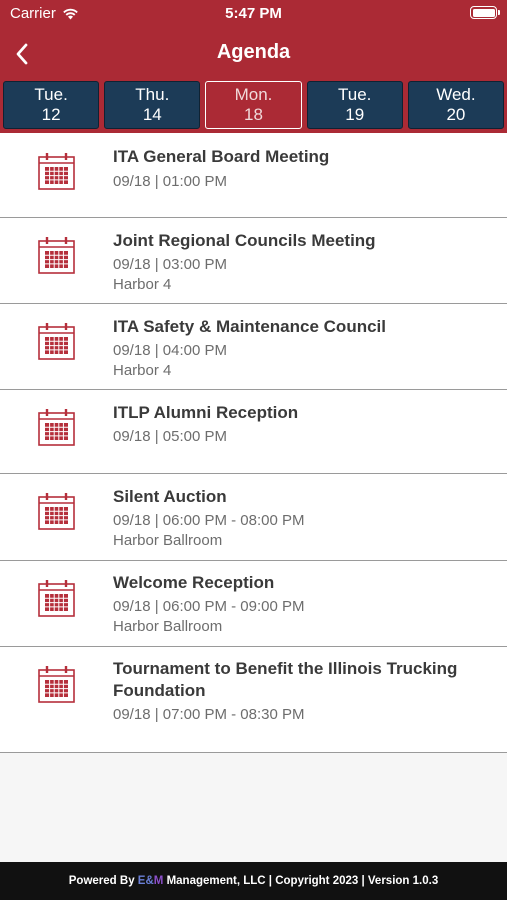  What do you see at coordinates (170, 264) in the screenshot?
I see `event-time: 09/18 | 03:00 PM` at bounding box center [170, 264].